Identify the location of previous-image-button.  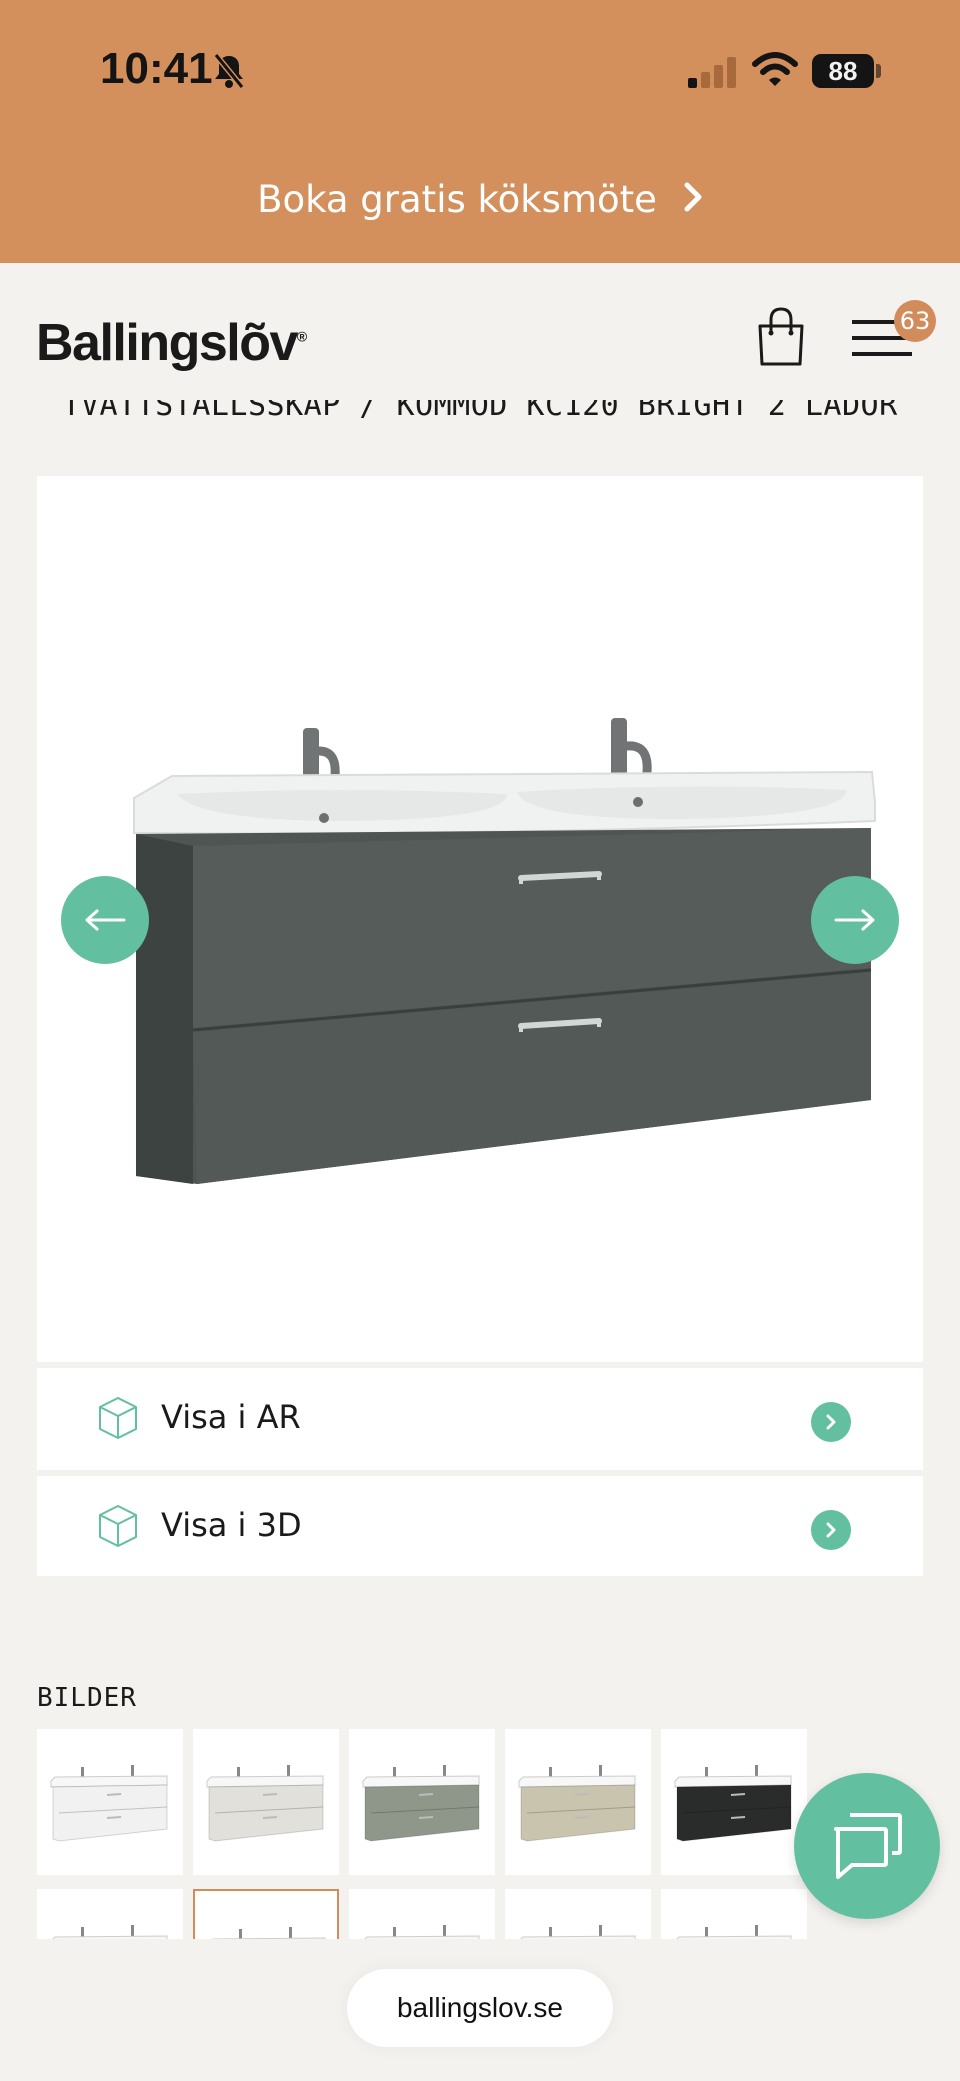
(105, 920).